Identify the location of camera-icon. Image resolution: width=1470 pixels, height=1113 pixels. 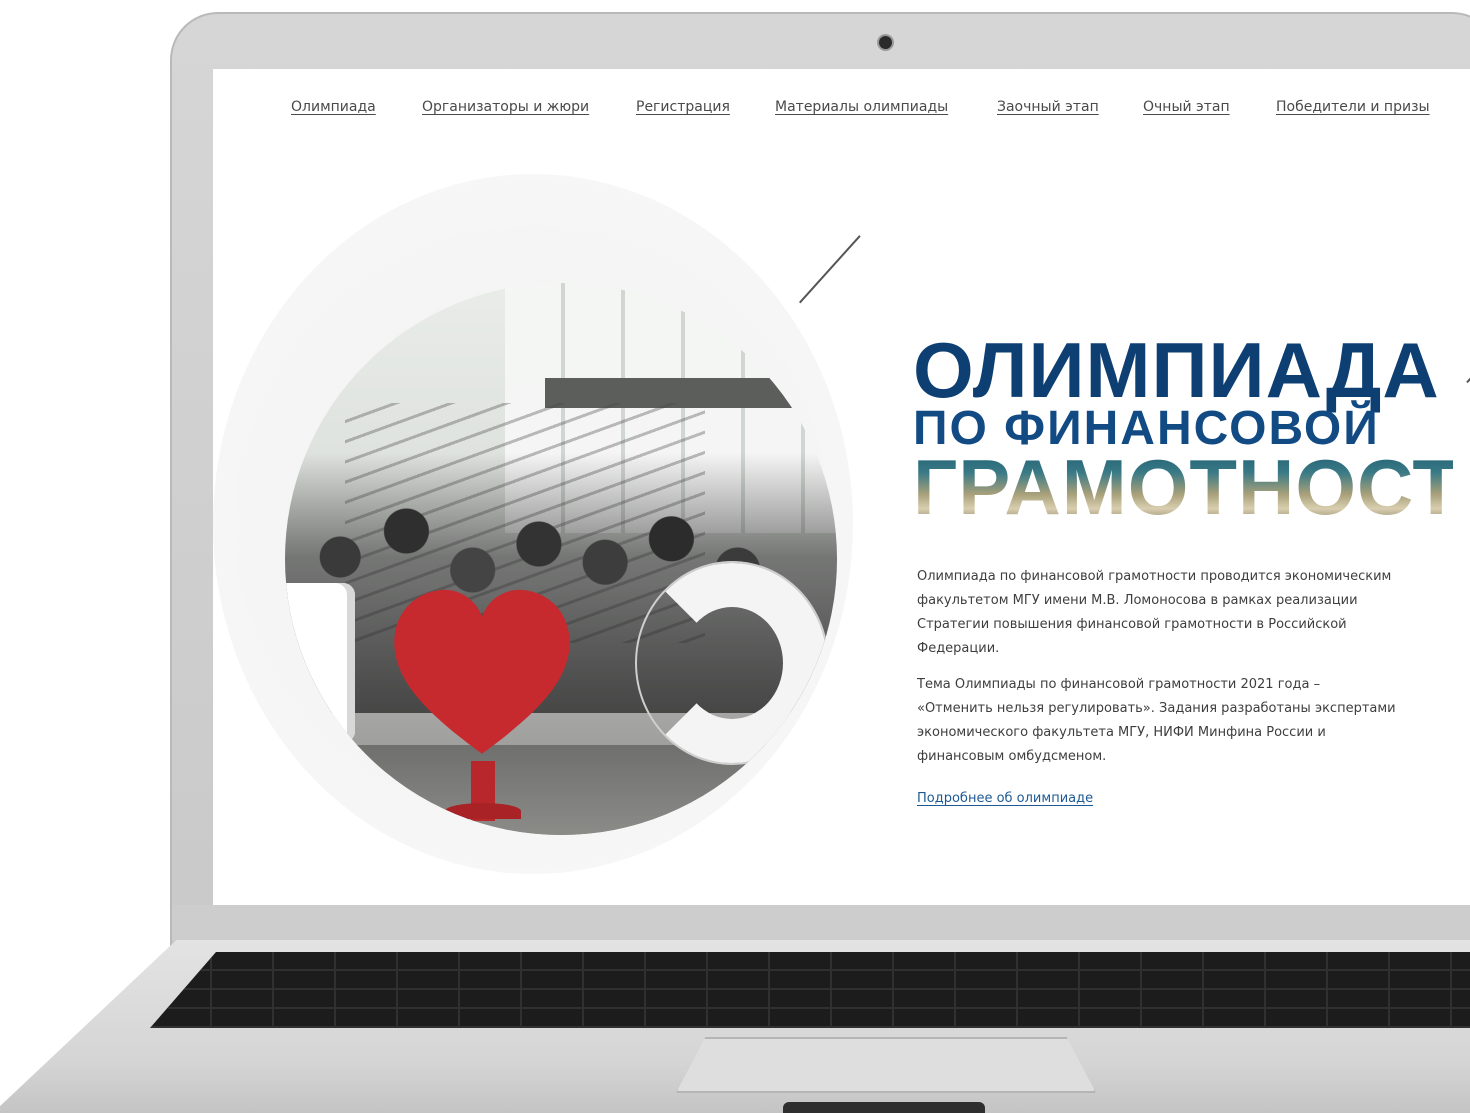
(885, 42).